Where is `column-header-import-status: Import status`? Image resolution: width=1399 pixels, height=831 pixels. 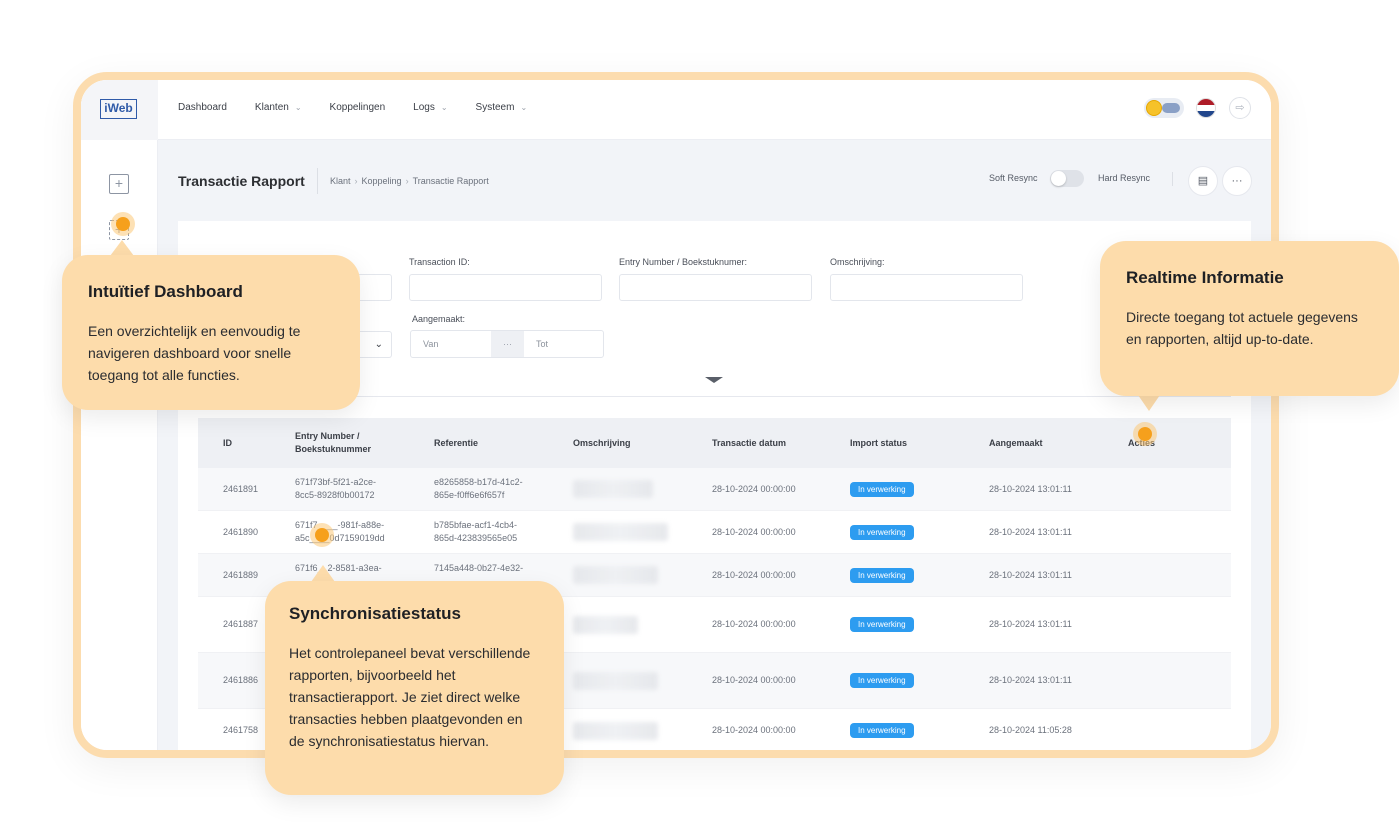
column-header-import-status: Import status is located at coordinates (878, 443).